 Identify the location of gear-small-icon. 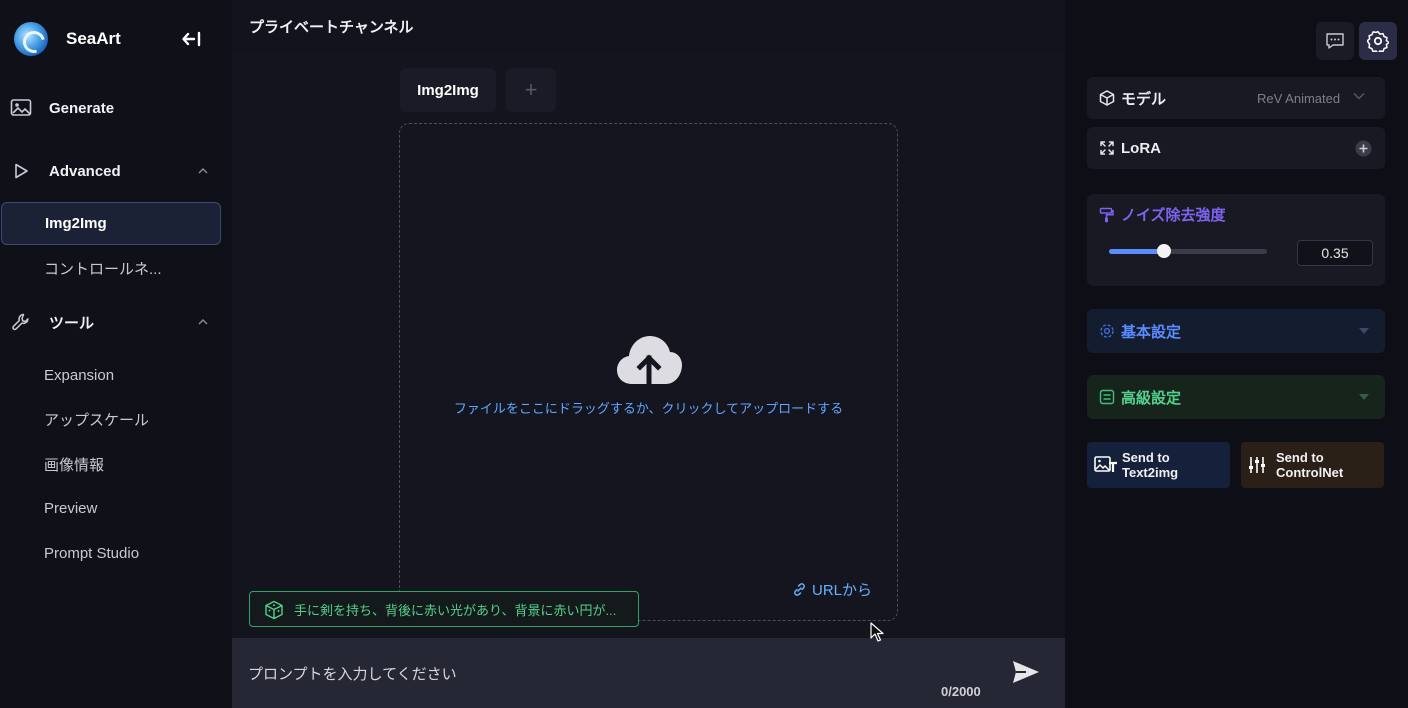
(1107, 331).